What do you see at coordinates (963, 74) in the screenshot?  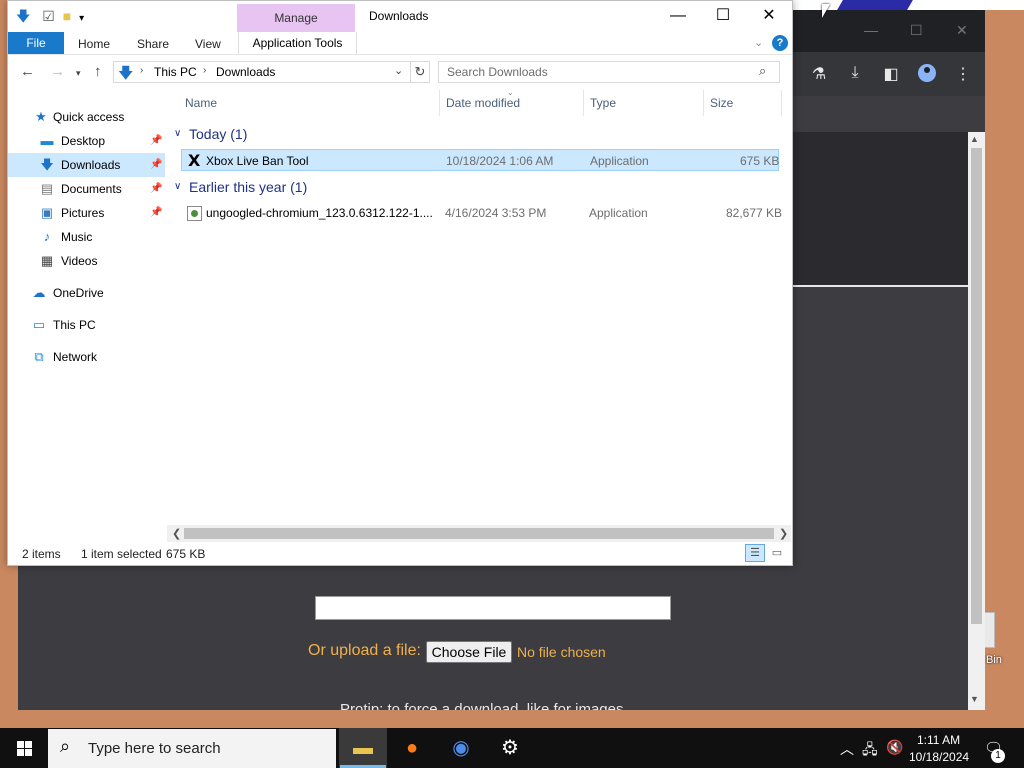 I see `more-menu-icon: ⋮` at bounding box center [963, 74].